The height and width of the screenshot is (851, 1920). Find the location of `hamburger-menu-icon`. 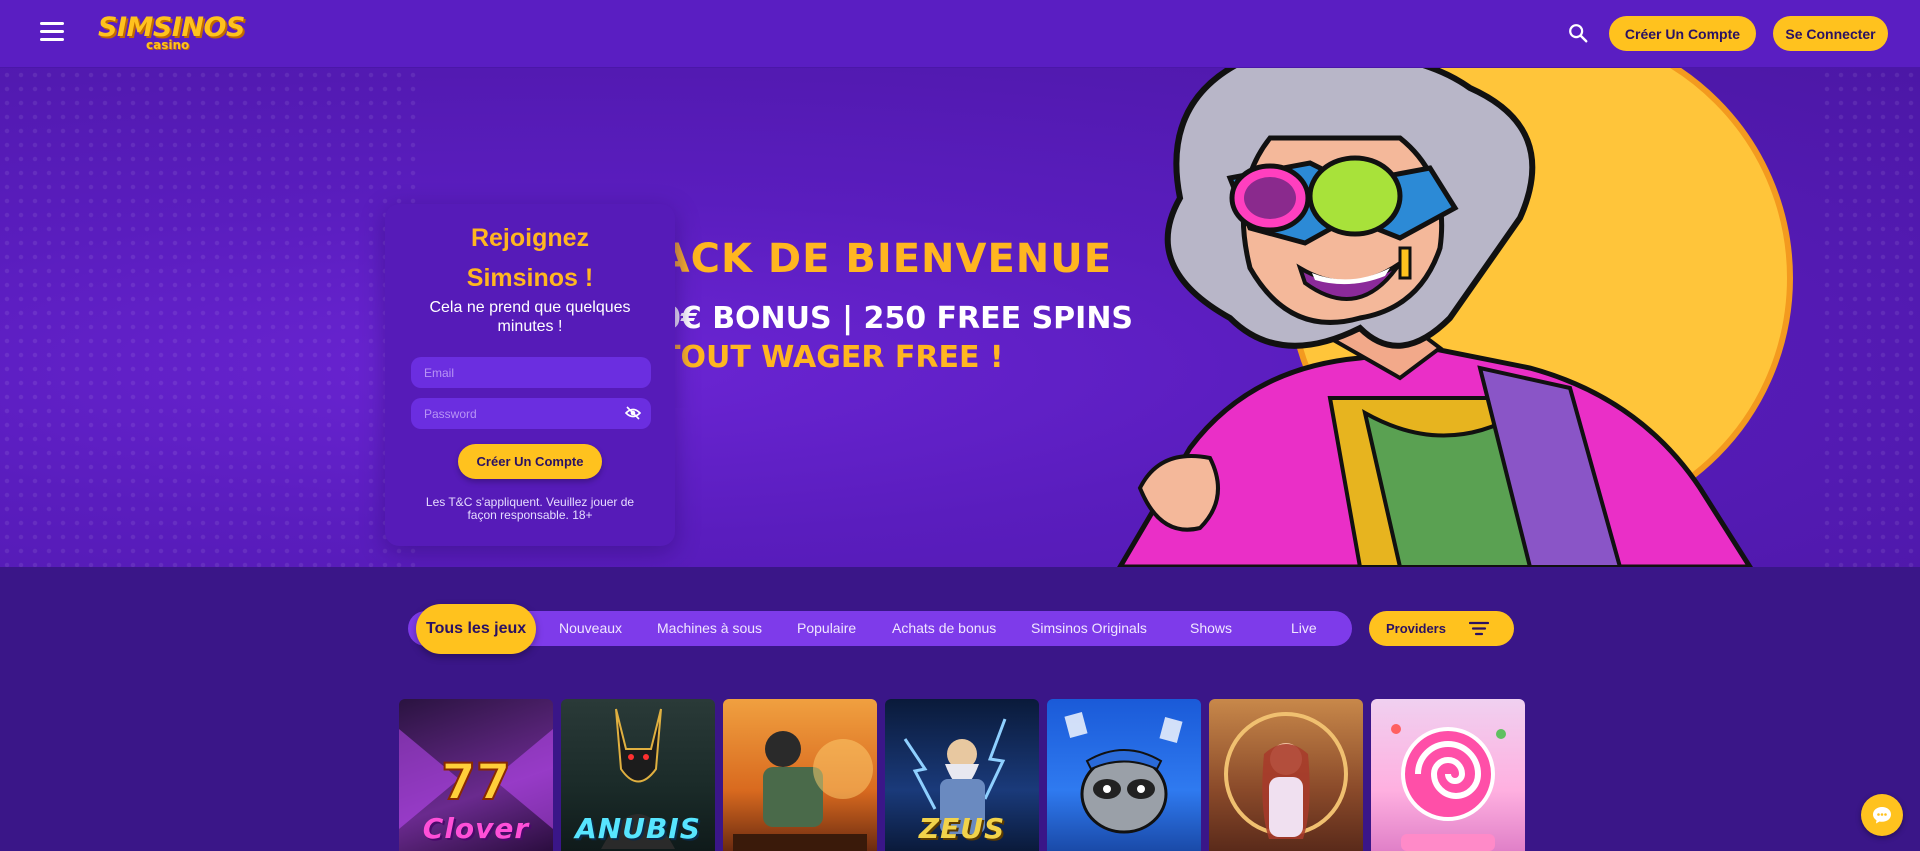

hamburger-menu-icon is located at coordinates (52, 32).